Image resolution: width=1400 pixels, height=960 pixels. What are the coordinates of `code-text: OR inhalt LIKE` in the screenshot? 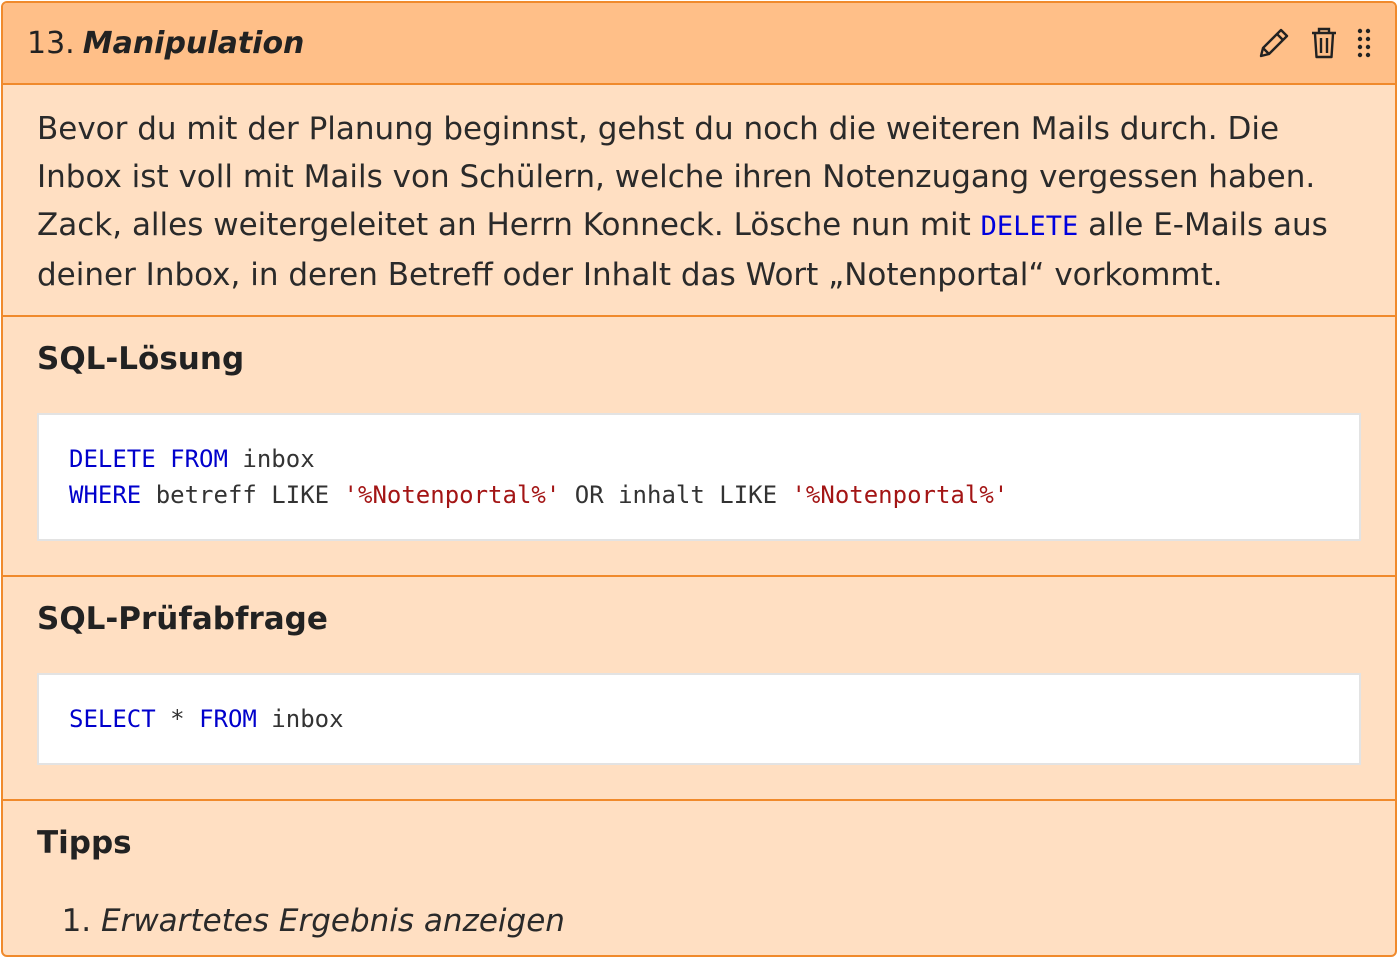 It's located at (676, 495).